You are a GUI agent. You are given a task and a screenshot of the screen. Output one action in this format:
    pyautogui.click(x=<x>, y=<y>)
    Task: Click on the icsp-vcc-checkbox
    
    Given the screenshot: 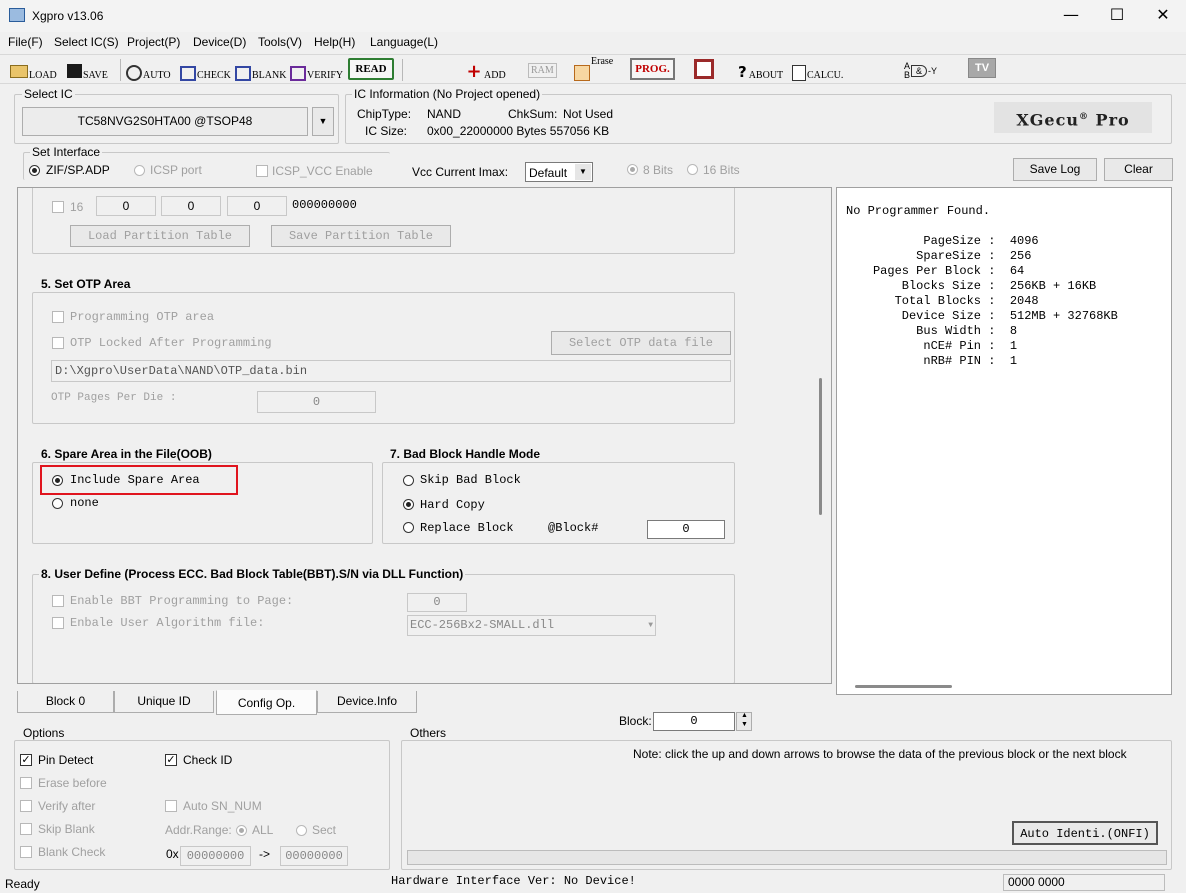 What is the action you would take?
    pyautogui.click(x=262, y=171)
    